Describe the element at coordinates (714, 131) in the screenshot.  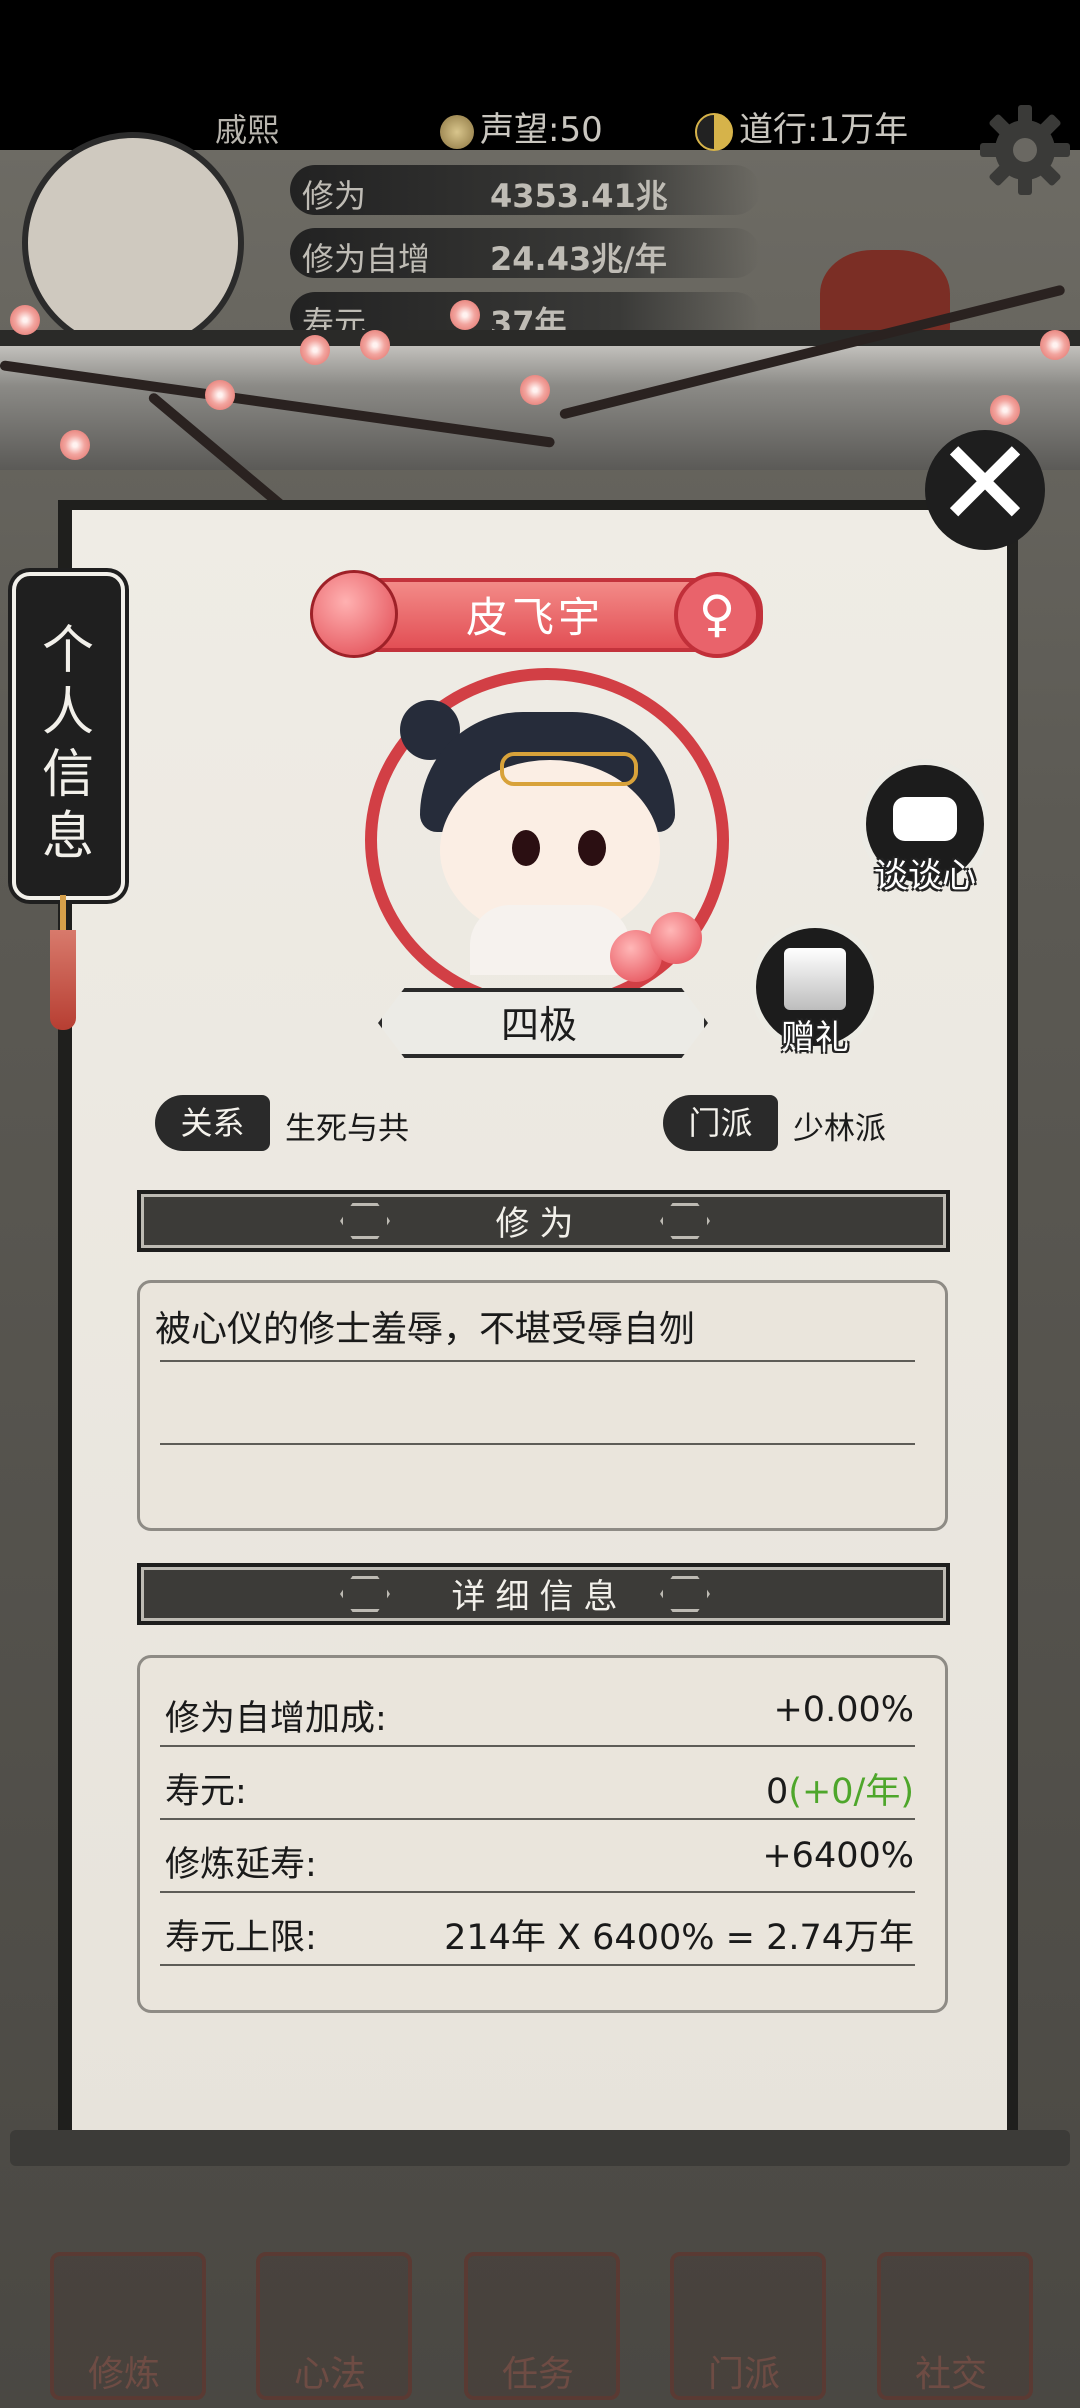
I see `yinyang-icon` at that location.